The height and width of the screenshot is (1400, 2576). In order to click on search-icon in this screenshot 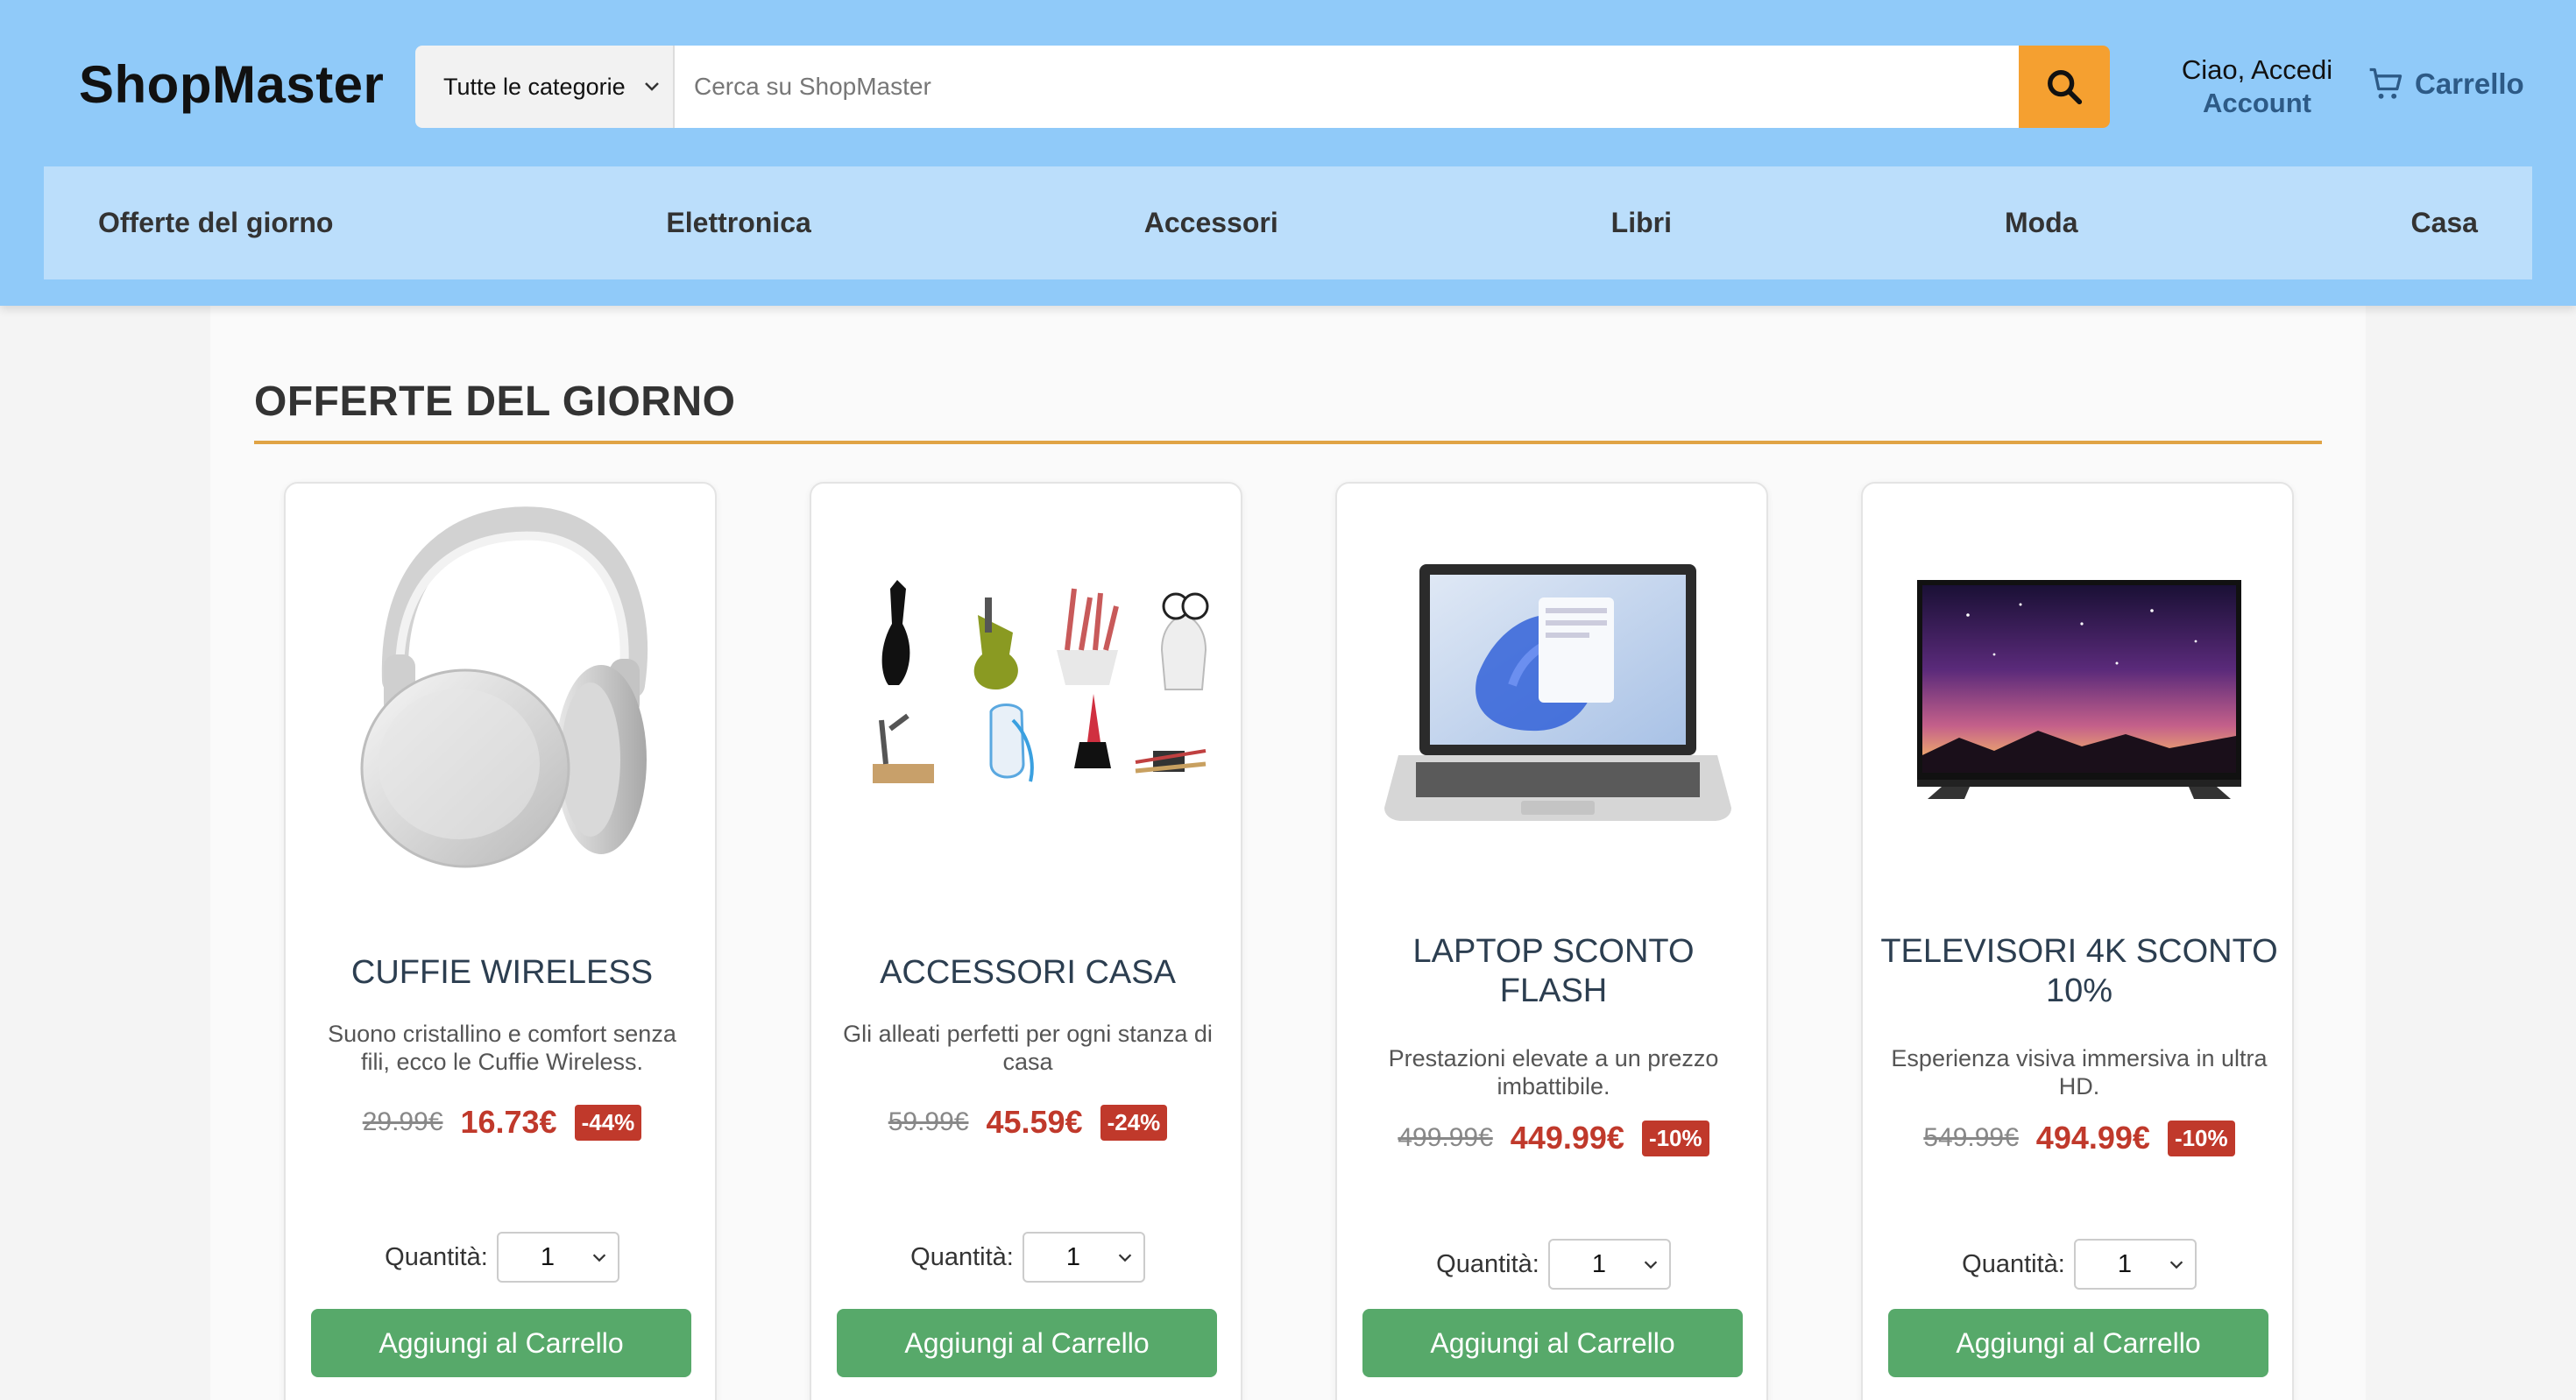, I will do `click(2065, 87)`.